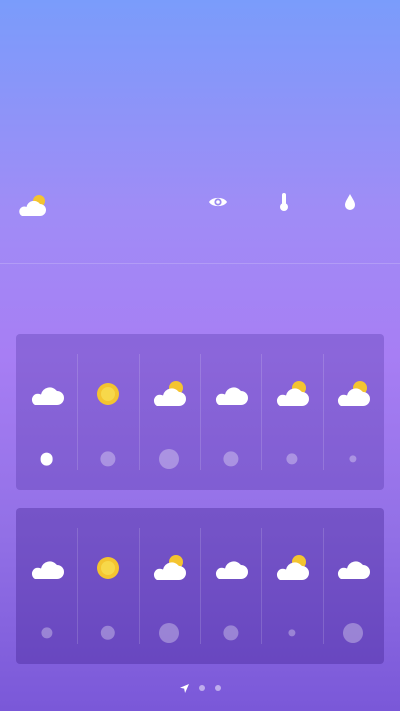 Image resolution: width=400 pixels, height=711 pixels. Describe the element at coordinates (200, 208) in the screenshot. I see `current-summary` at that location.